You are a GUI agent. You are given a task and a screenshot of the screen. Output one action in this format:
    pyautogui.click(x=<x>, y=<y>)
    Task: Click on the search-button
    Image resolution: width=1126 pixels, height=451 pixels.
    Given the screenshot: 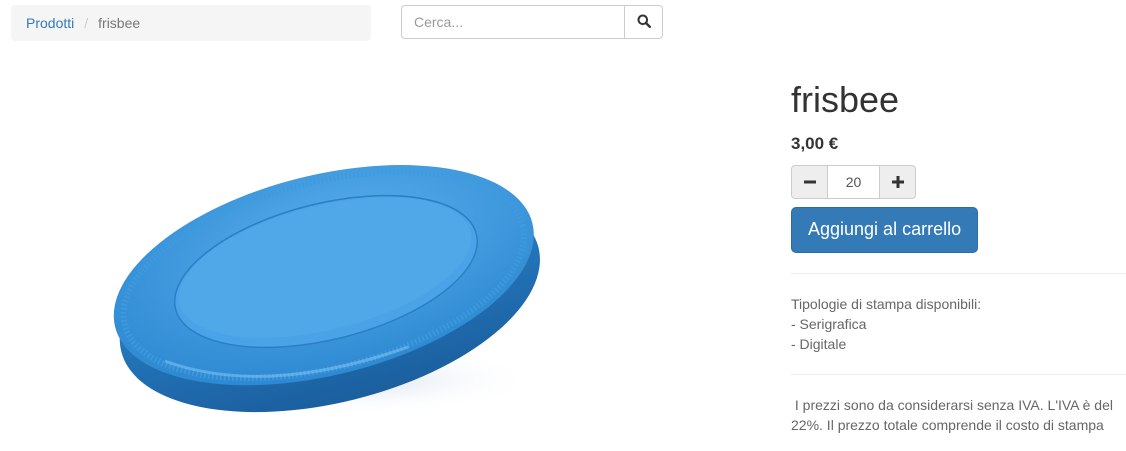 What is the action you would take?
    pyautogui.click(x=643, y=22)
    